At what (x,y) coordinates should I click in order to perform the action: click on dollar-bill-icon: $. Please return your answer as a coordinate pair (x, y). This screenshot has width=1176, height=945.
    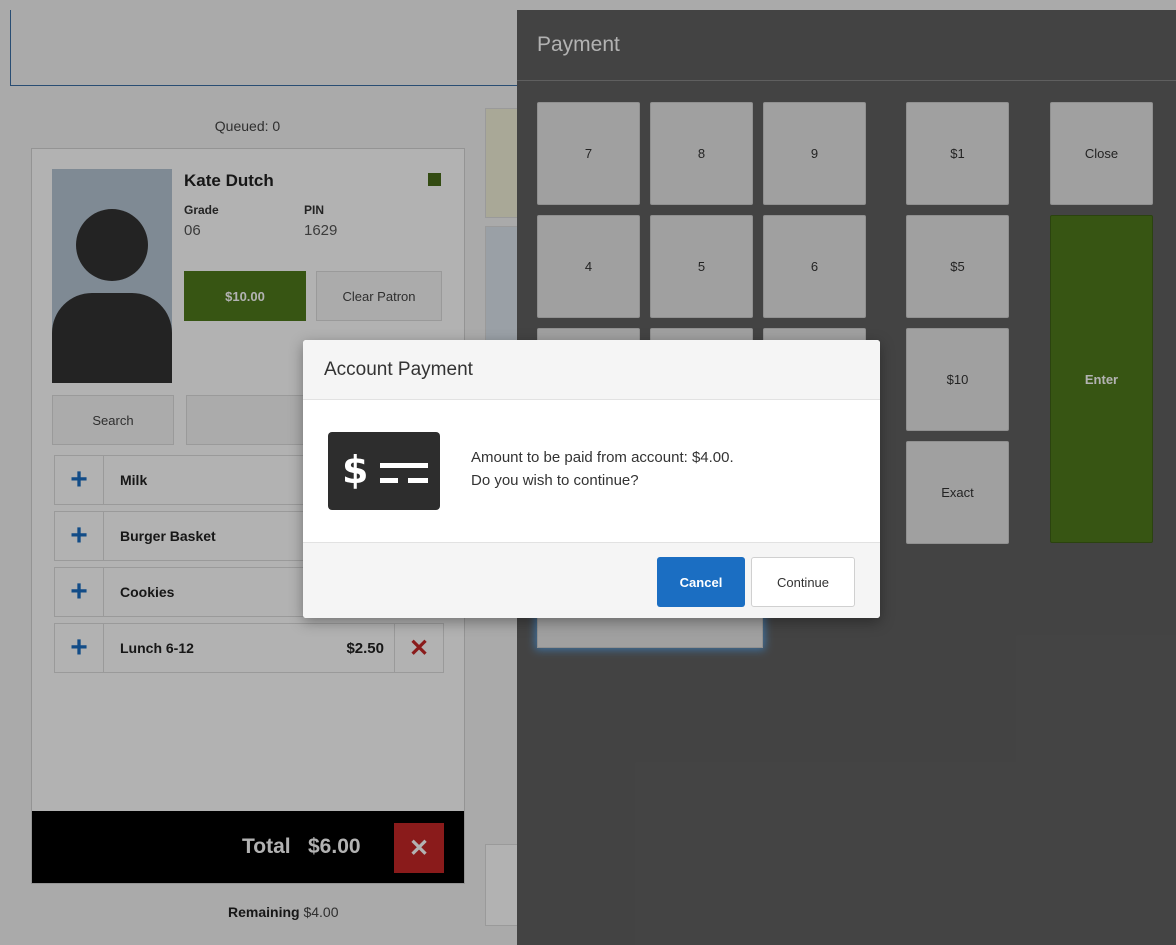
    Looking at the image, I should click on (384, 471).